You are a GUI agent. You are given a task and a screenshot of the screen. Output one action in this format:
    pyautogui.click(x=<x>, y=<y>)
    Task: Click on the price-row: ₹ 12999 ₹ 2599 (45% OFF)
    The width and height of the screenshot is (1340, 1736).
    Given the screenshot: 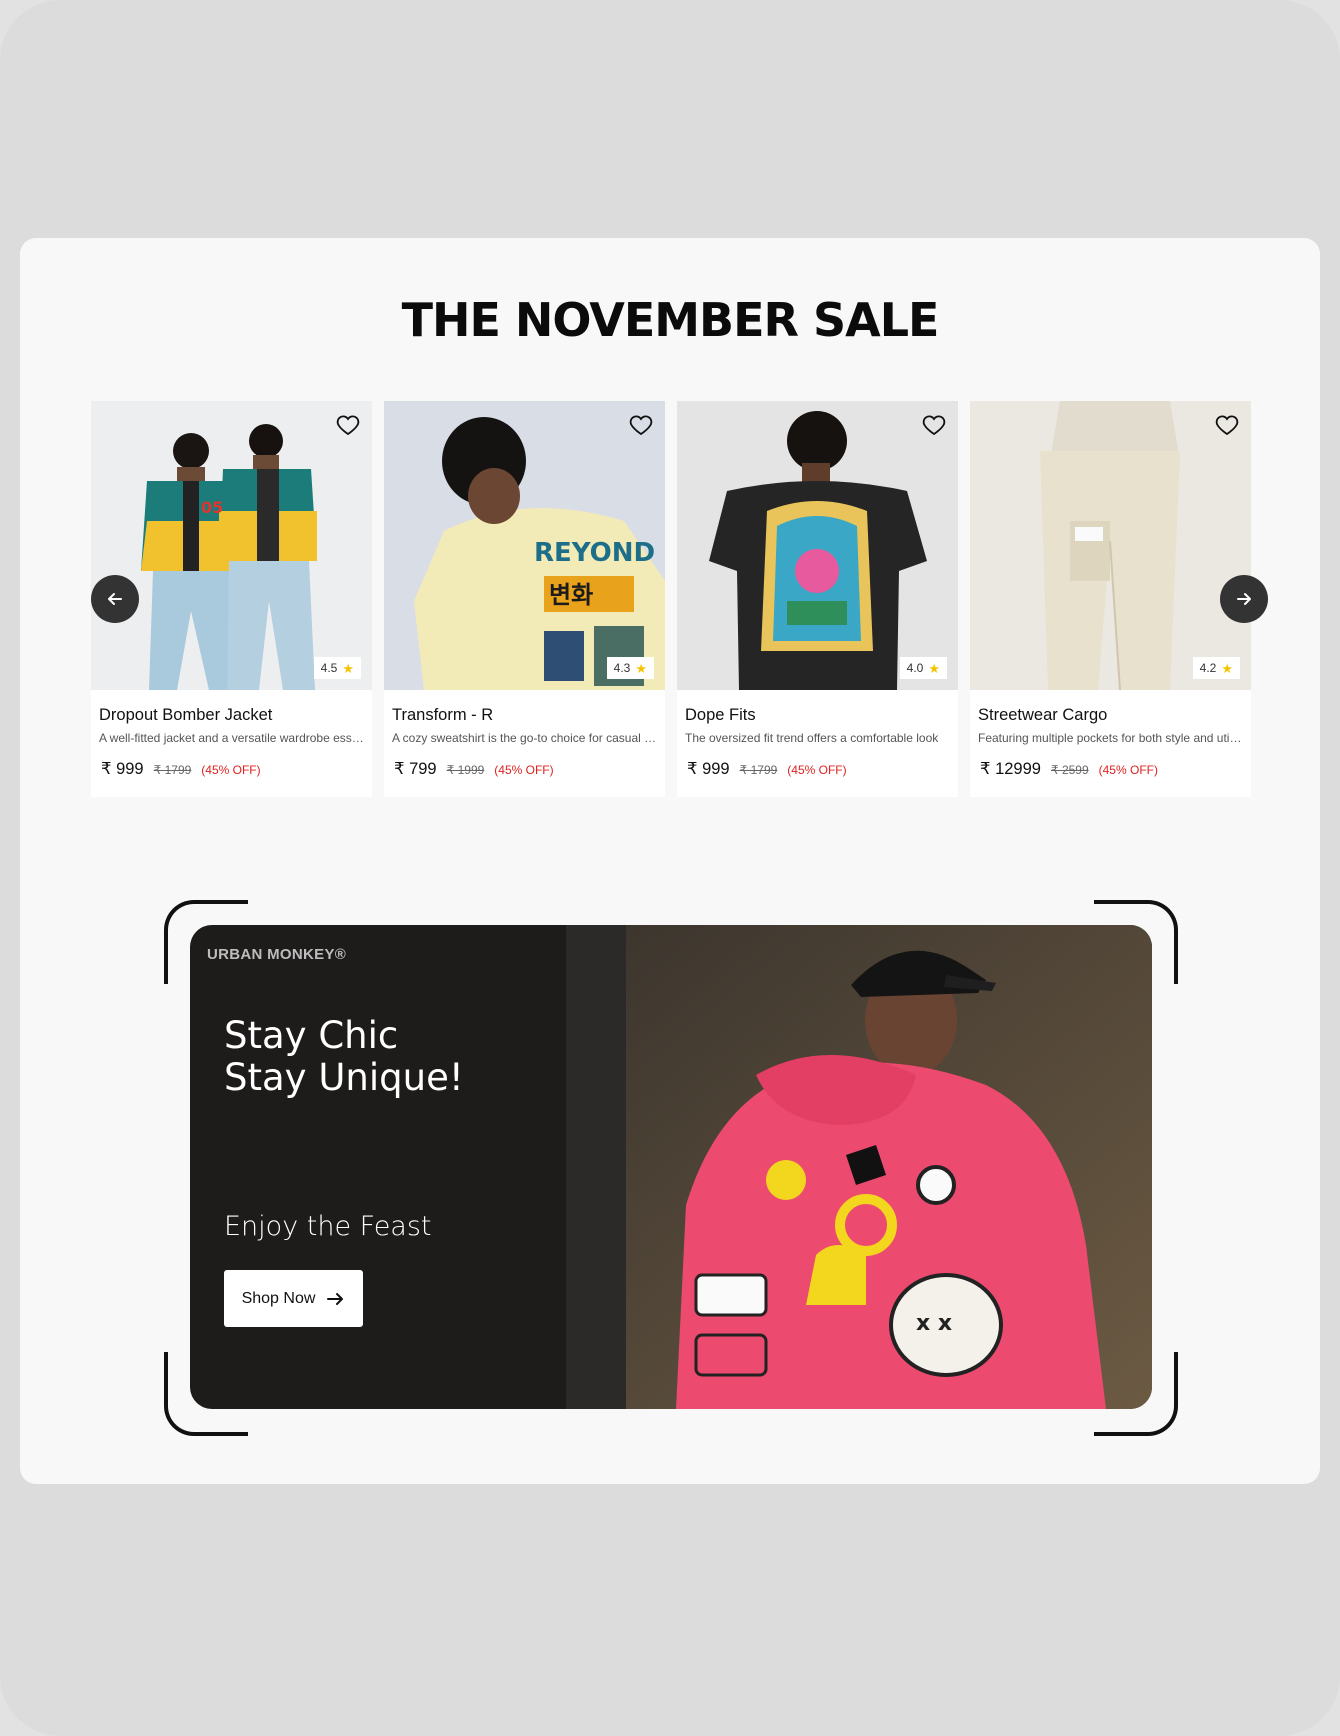 What is the action you would take?
    pyautogui.click(x=1069, y=769)
    